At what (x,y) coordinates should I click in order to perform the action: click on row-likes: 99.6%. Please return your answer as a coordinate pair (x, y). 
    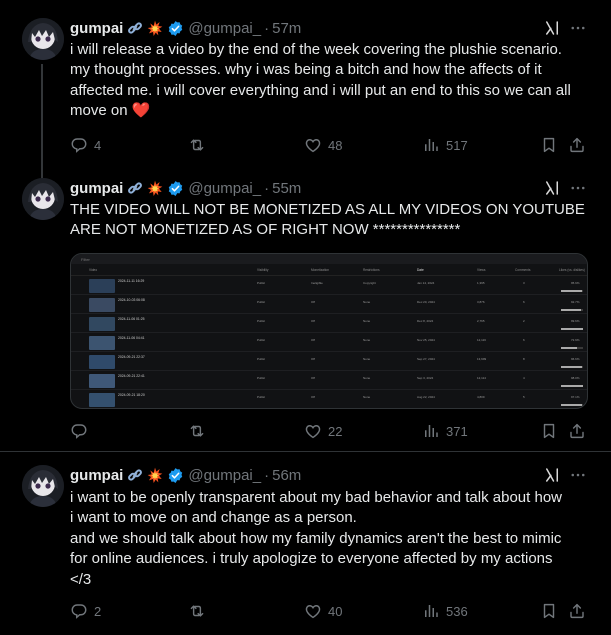
    Looking at the image, I should click on (575, 321).